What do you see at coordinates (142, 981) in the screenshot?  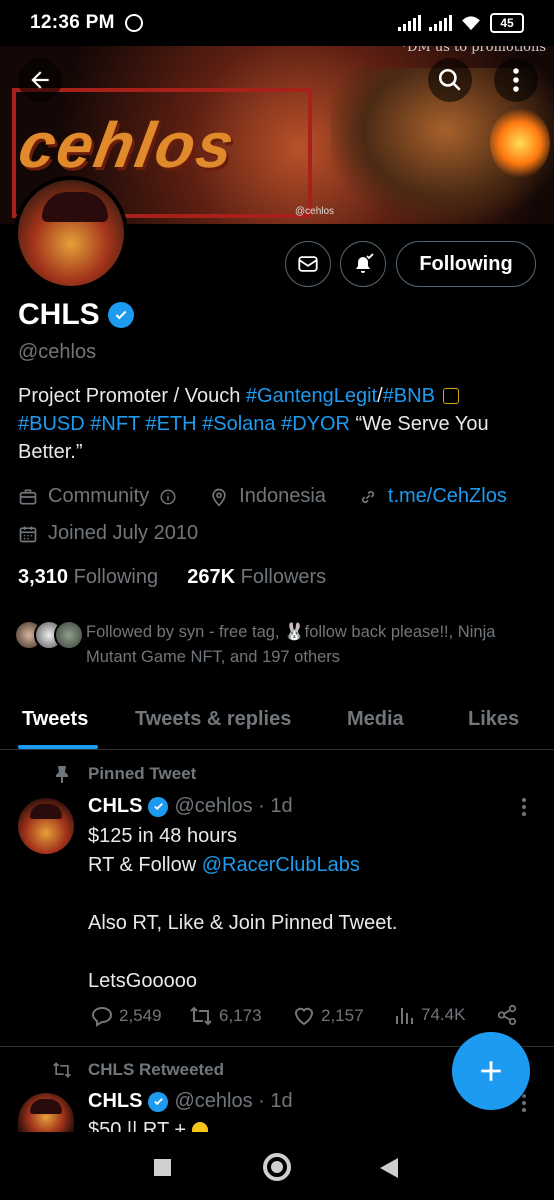 I see `tweet-line: LetsGooooo` at bounding box center [142, 981].